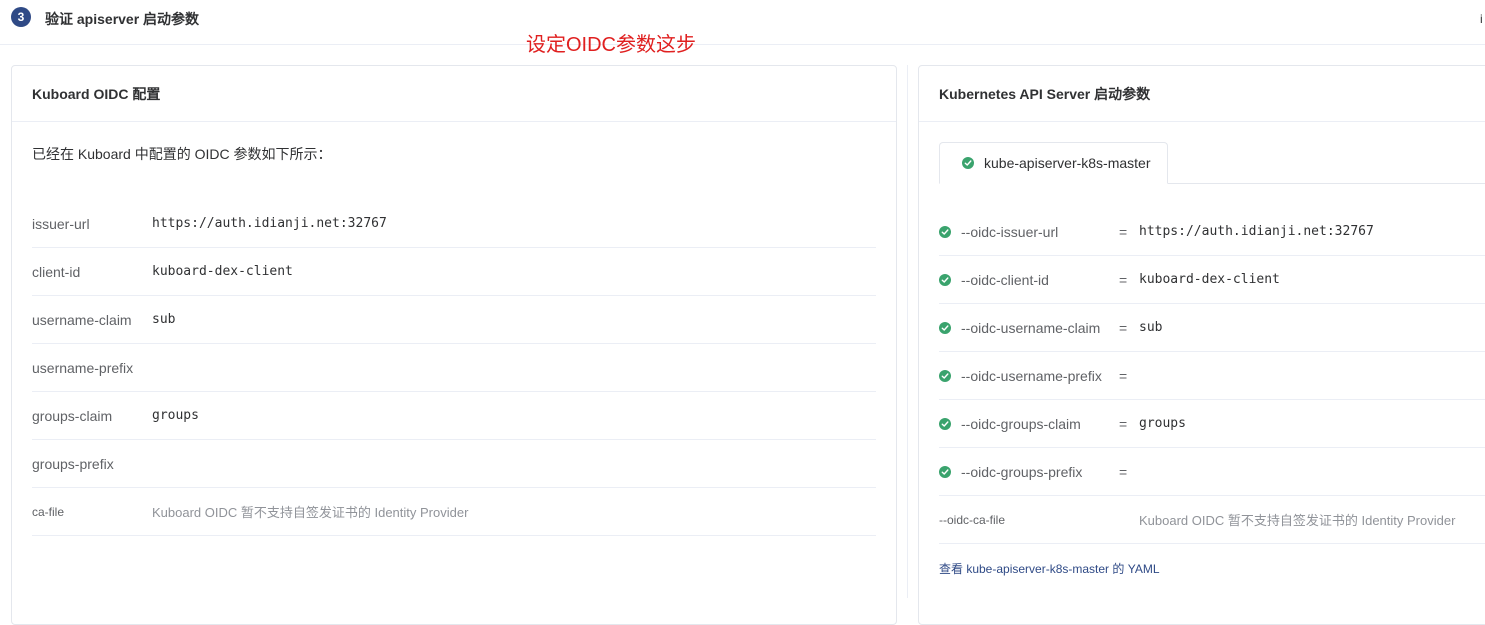 The image size is (1485, 625). I want to click on param-row: --oidc-groups-prefix =, so click(1212, 472).